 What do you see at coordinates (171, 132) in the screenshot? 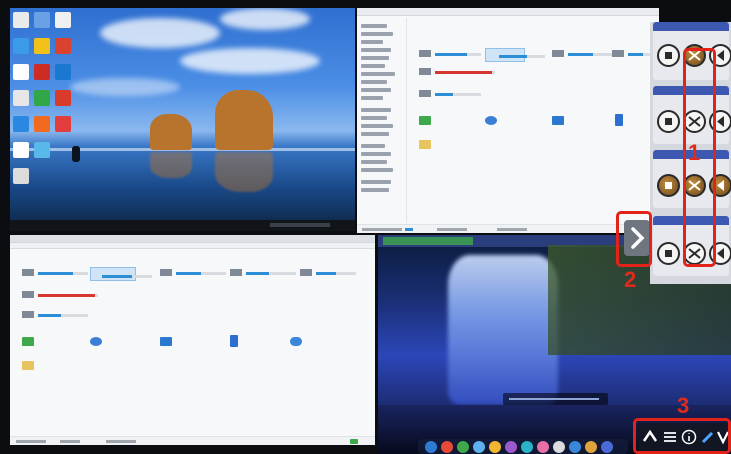
I see `rock-left` at bounding box center [171, 132].